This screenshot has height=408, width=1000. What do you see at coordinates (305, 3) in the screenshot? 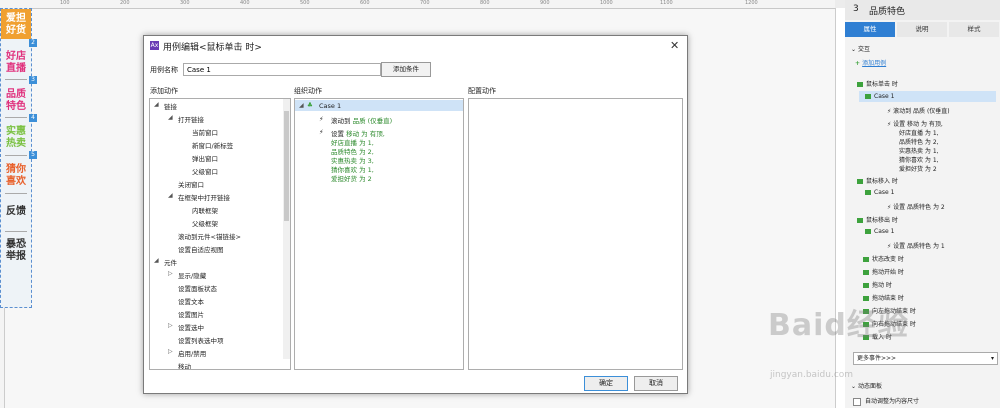
I see `ruler-tick: 500` at bounding box center [305, 3].